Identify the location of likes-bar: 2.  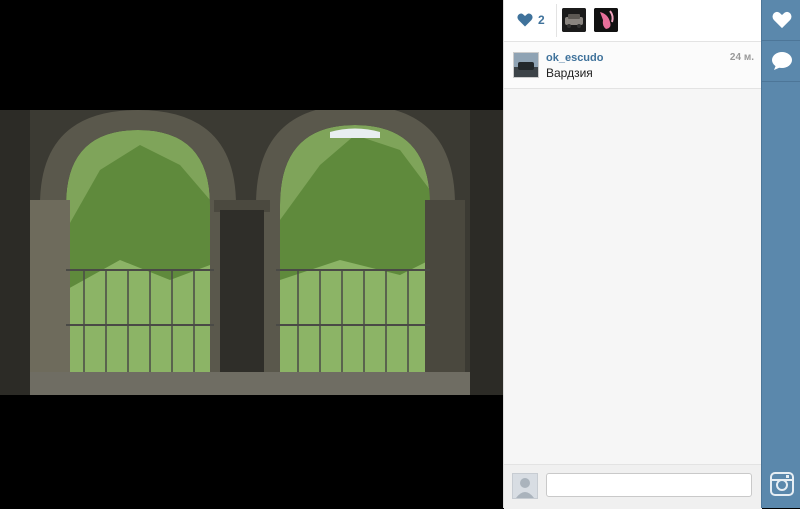
(633, 21).